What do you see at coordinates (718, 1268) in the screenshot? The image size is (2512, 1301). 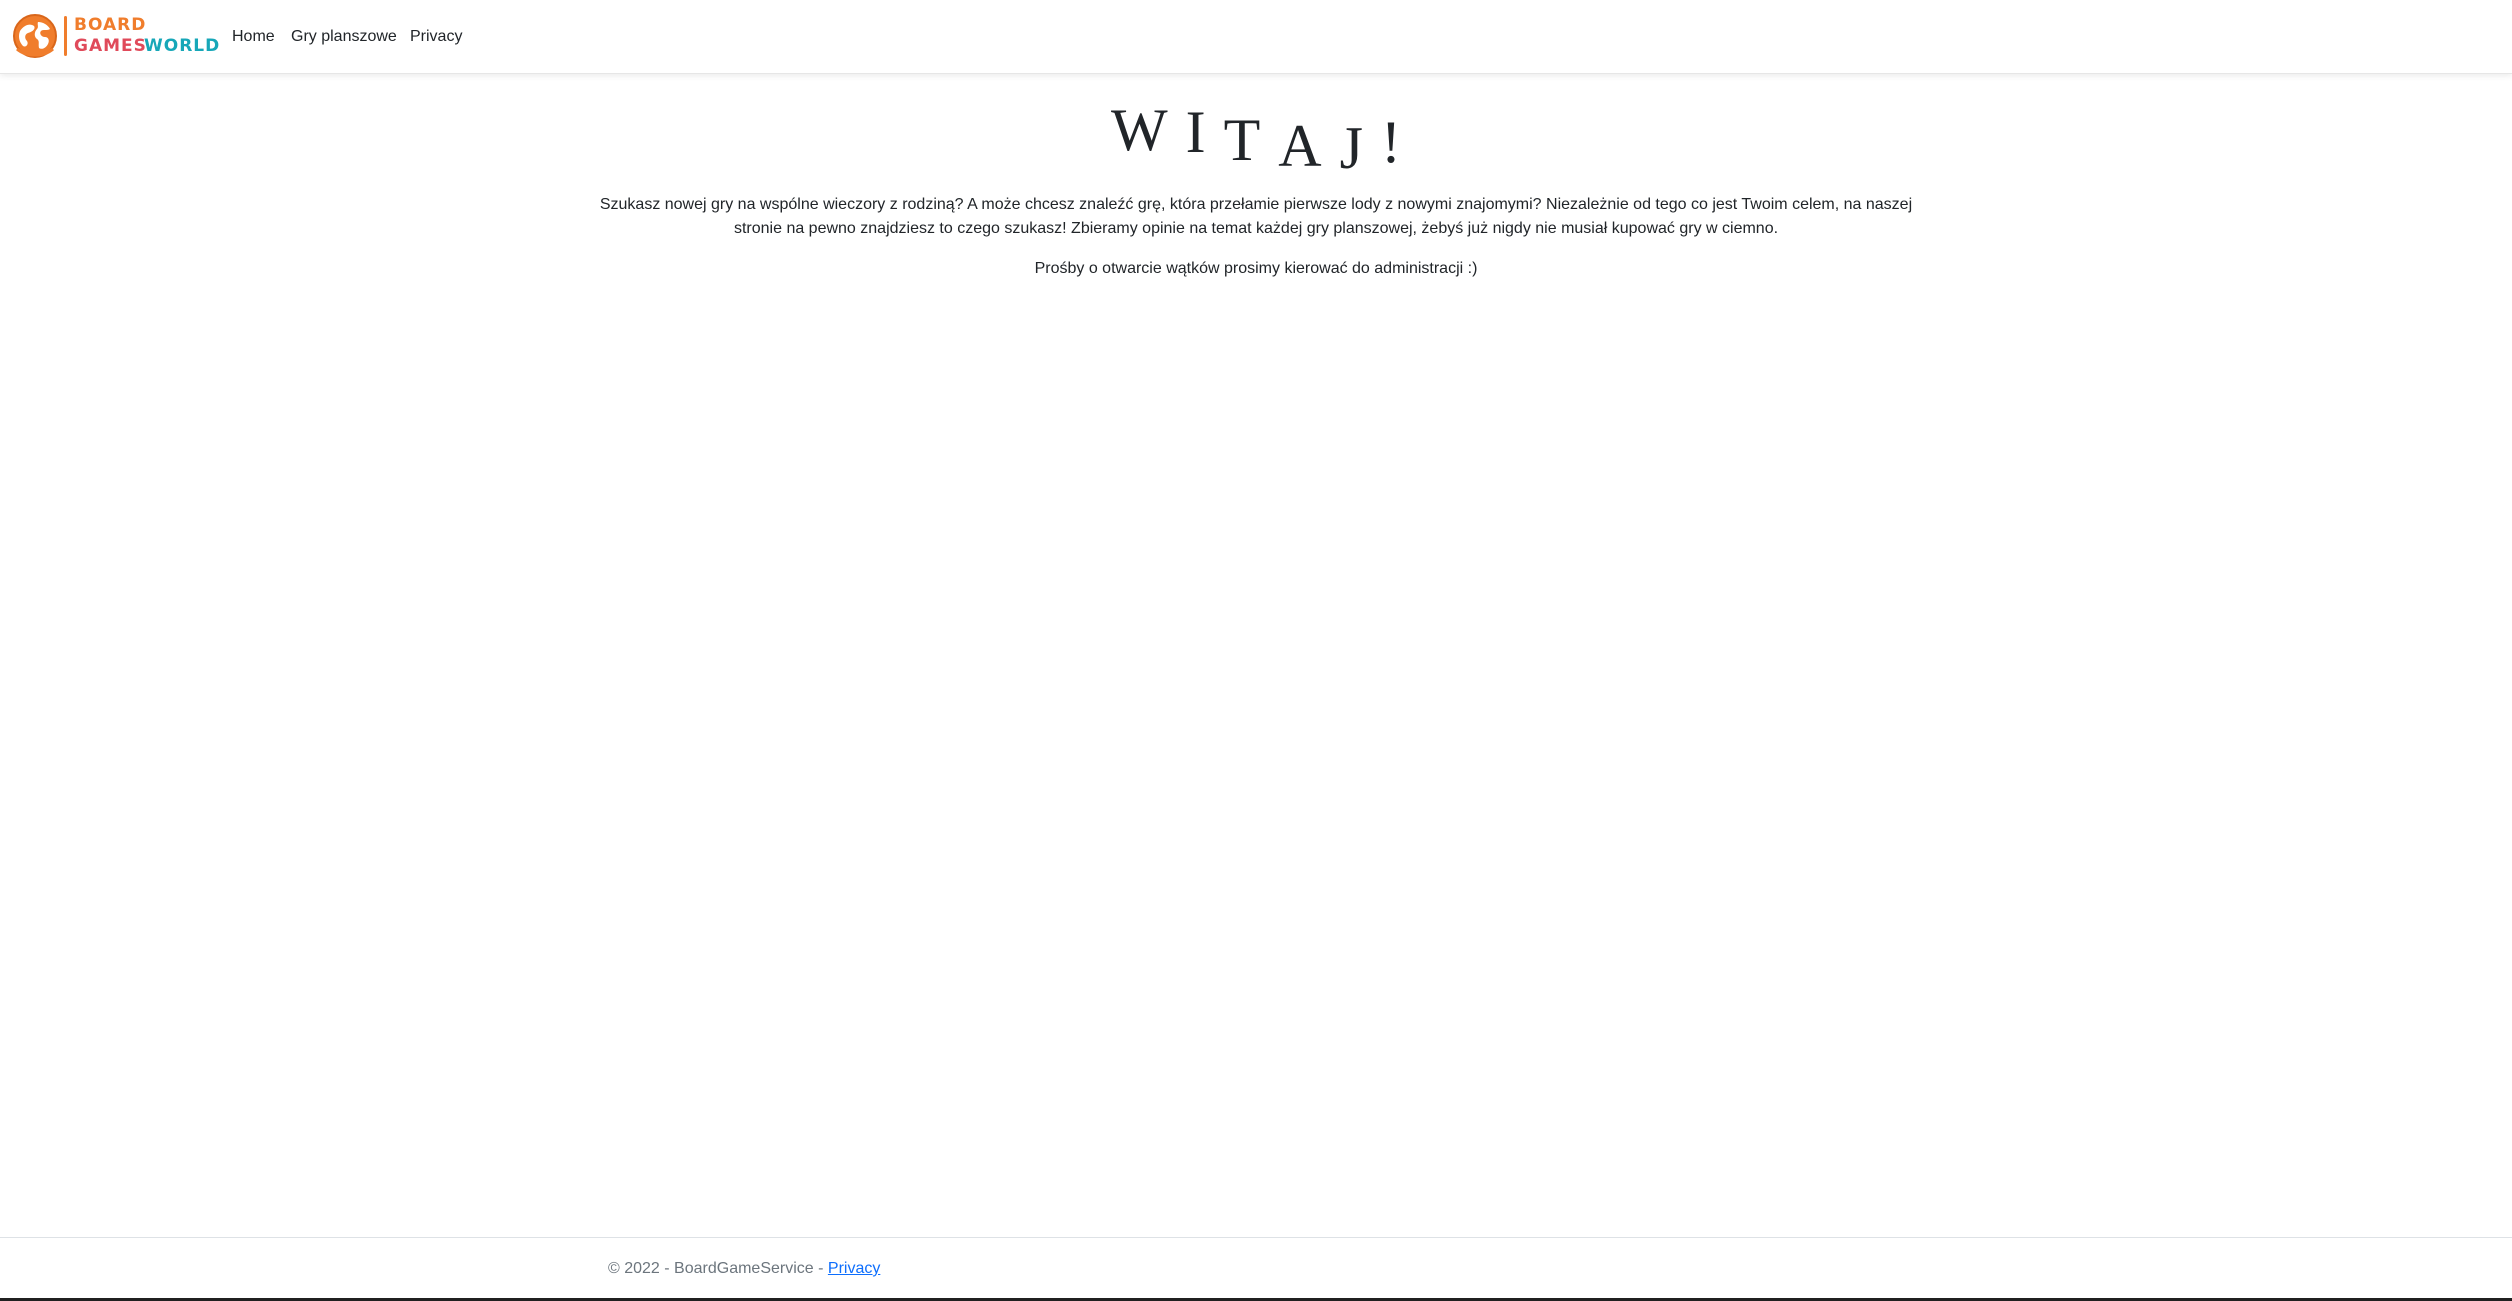 I see `footer-copyright: © 2022 - BoardGameService -` at bounding box center [718, 1268].